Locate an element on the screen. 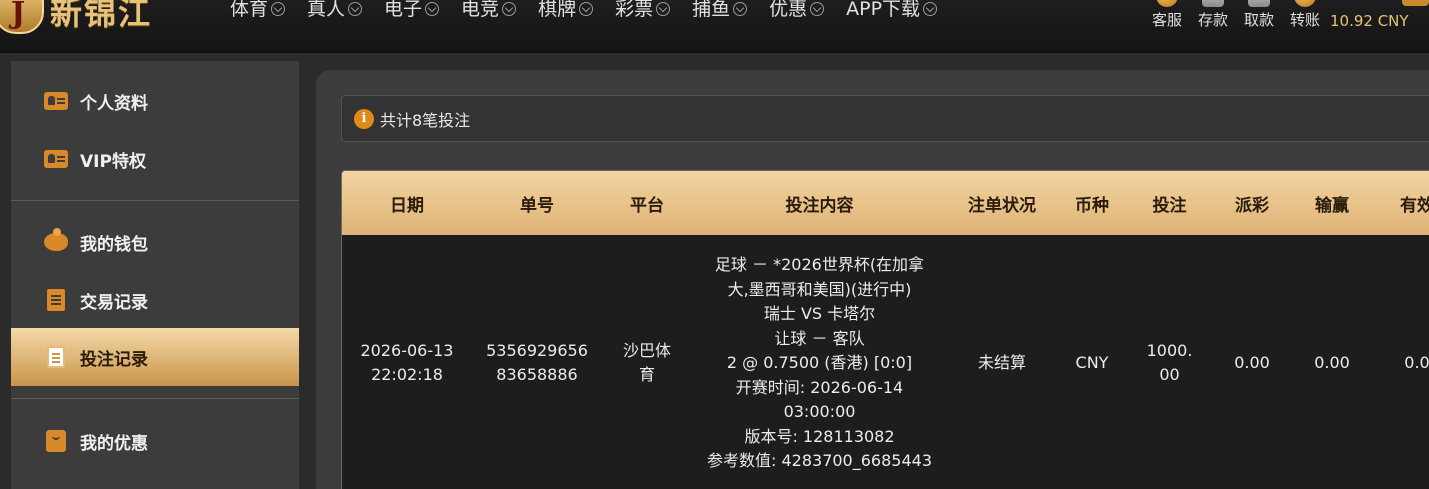 This screenshot has width=1429, height=489. column-header-valid: 有效 is located at coordinates (1414, 205).